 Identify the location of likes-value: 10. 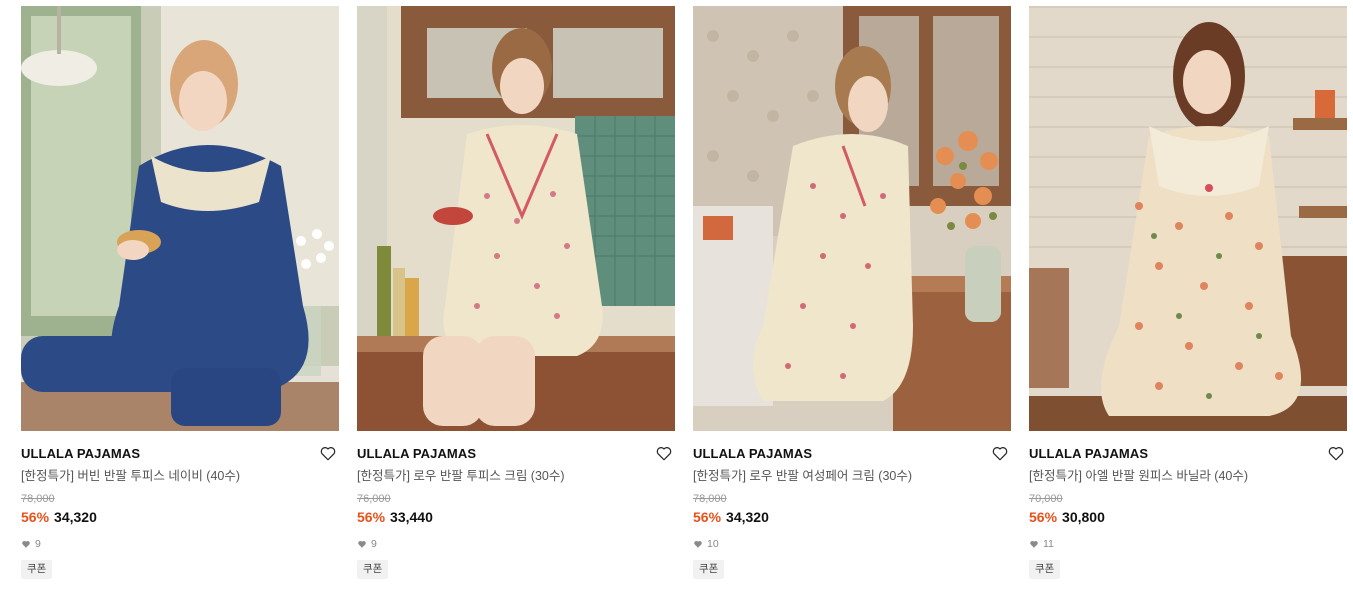
(713, 544).